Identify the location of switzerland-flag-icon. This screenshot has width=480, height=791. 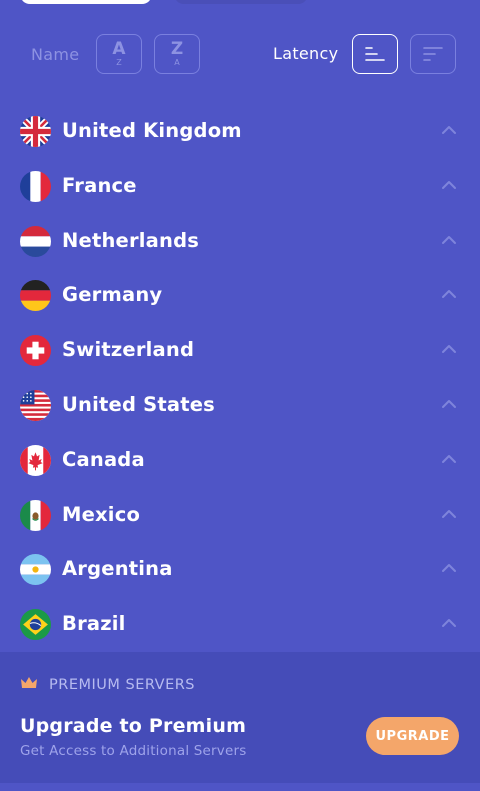
(35, 351).